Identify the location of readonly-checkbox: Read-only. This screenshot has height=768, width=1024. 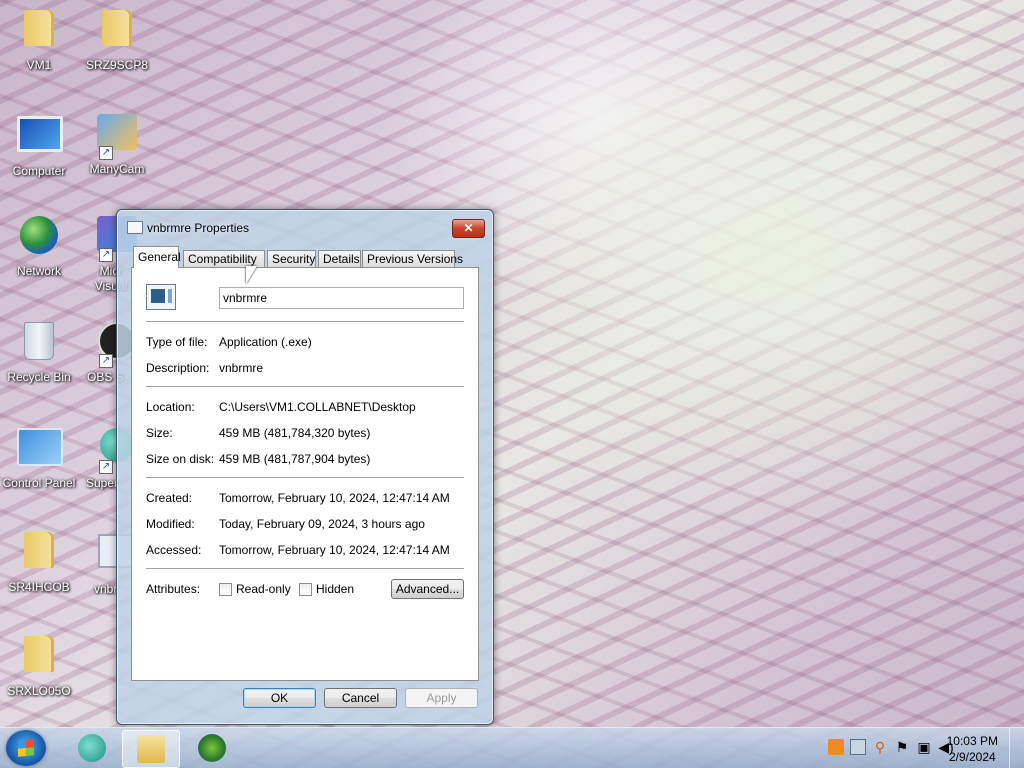
(255, 589).